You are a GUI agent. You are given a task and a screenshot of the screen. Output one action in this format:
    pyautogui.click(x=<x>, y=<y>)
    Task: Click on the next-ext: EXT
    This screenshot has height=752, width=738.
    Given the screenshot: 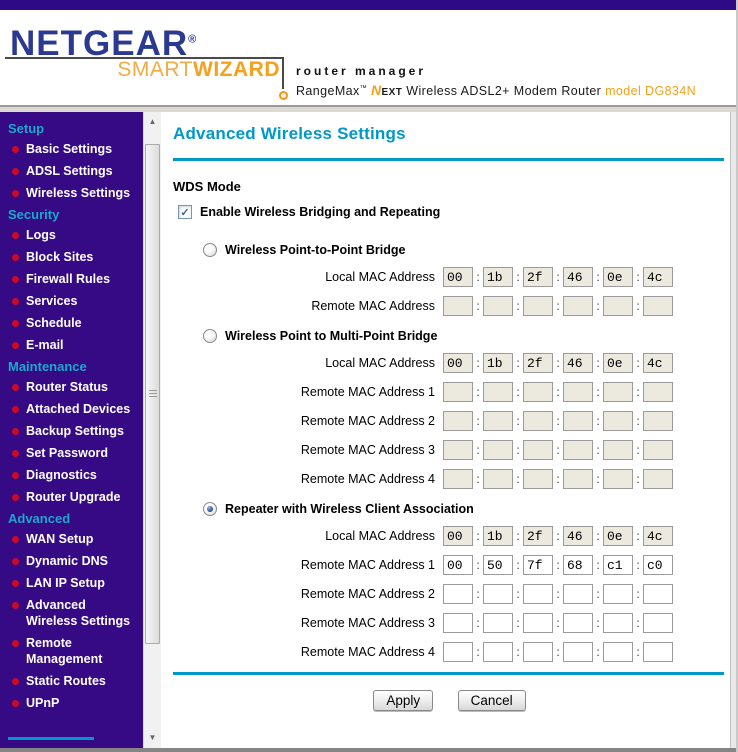 What is the action you would take?
    pyautogui.click(x=392, y=92)
    